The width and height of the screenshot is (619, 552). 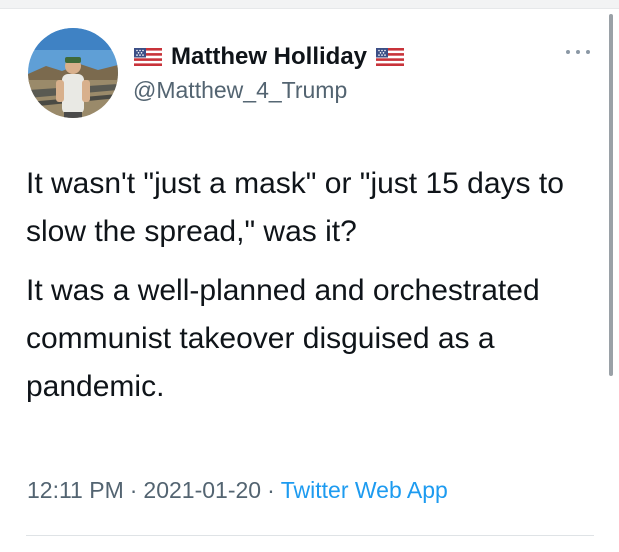 What do you see at coordinates (75, 490) in the screenshot?
I see `tweet-time: 12:11 PM` at bounding box center [75, 490].